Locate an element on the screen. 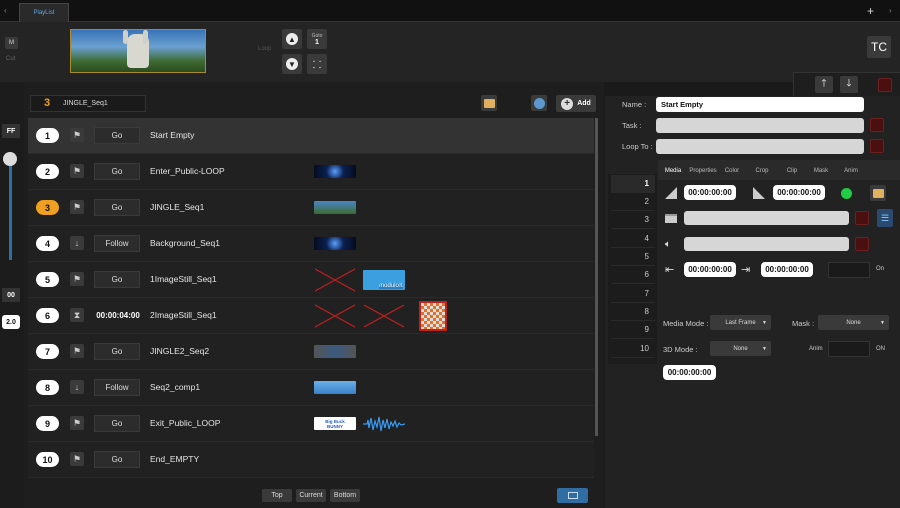 The image size is (900, 508). tc-bottom-field: 00:00:00:00 is located at coordinates (689, 372).